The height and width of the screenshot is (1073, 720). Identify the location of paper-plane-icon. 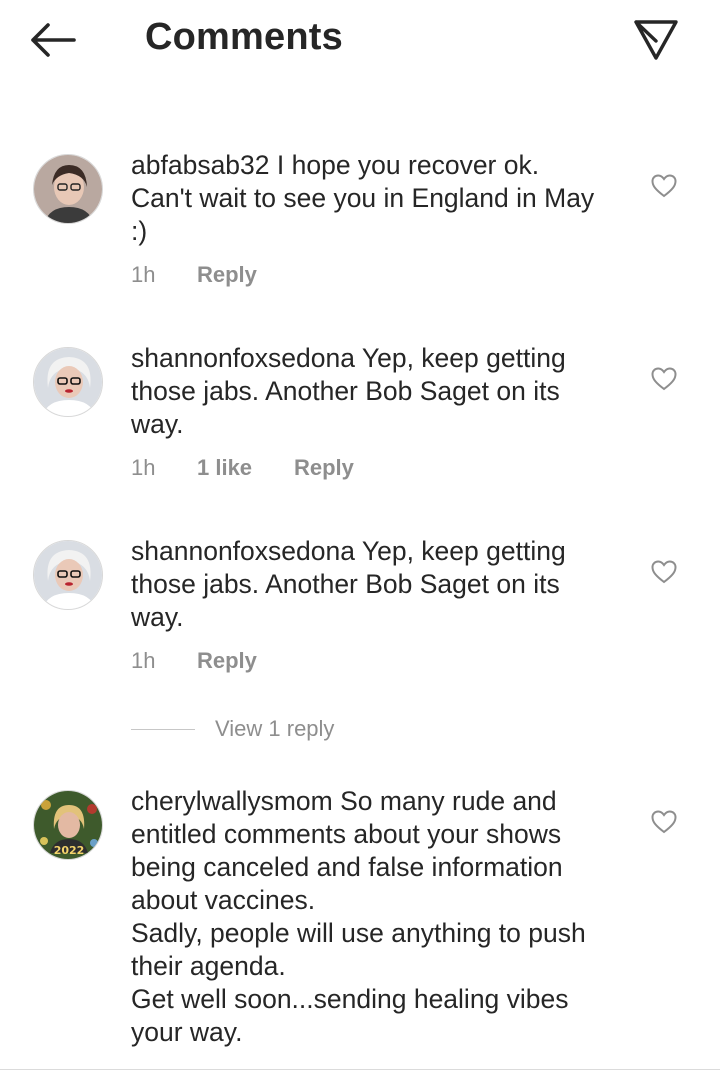
(656, 40).